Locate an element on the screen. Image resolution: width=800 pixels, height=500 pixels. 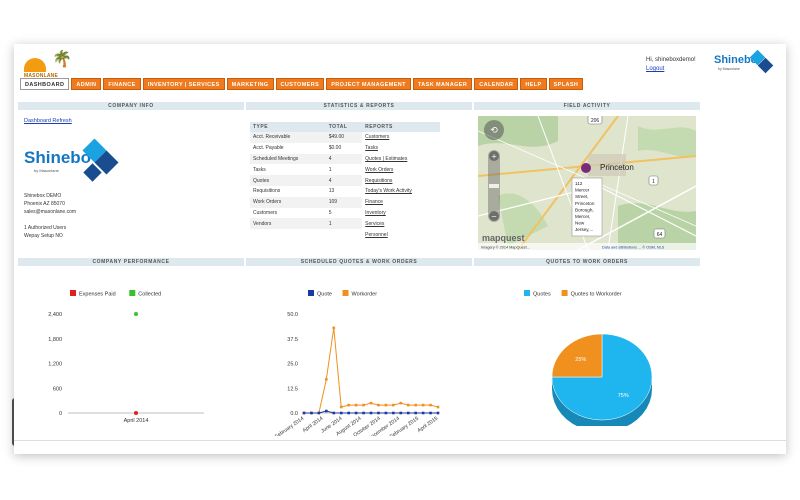
masonlane-logo: 🌴 MASONLANE is located at coordinates (50, 65).